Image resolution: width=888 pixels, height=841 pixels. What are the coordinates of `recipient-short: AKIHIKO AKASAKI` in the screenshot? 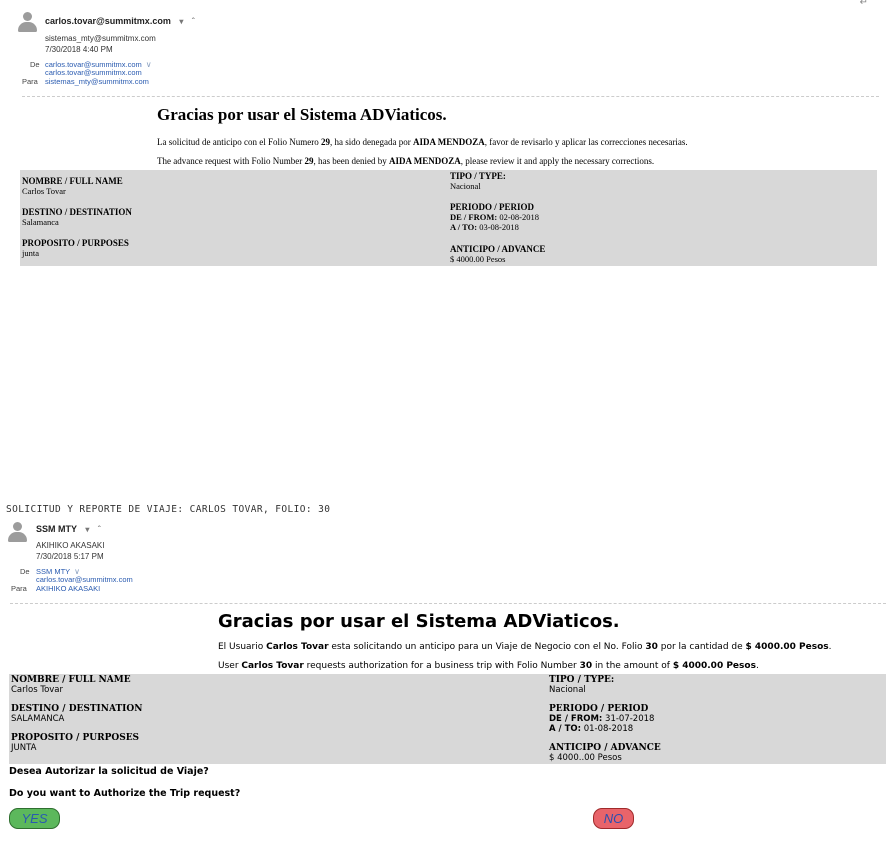 It's located at (70, 545).